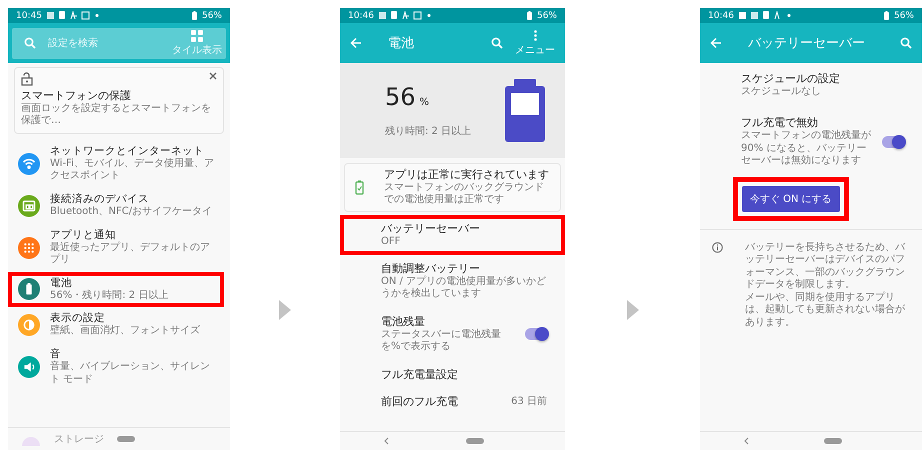 The height and width of the screenshot is (450, 923). I want to click on settings-item: 表示の設定 壁紙、画面消灯、フォントサイズ, so click(116, 325).